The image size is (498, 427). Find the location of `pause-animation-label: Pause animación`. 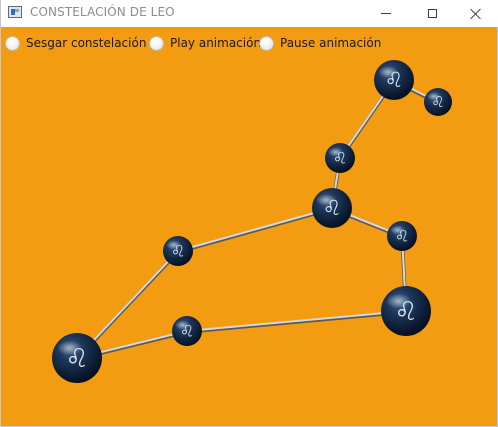

pause-animation-label: Pause animación is located at coordinates (330, 43).